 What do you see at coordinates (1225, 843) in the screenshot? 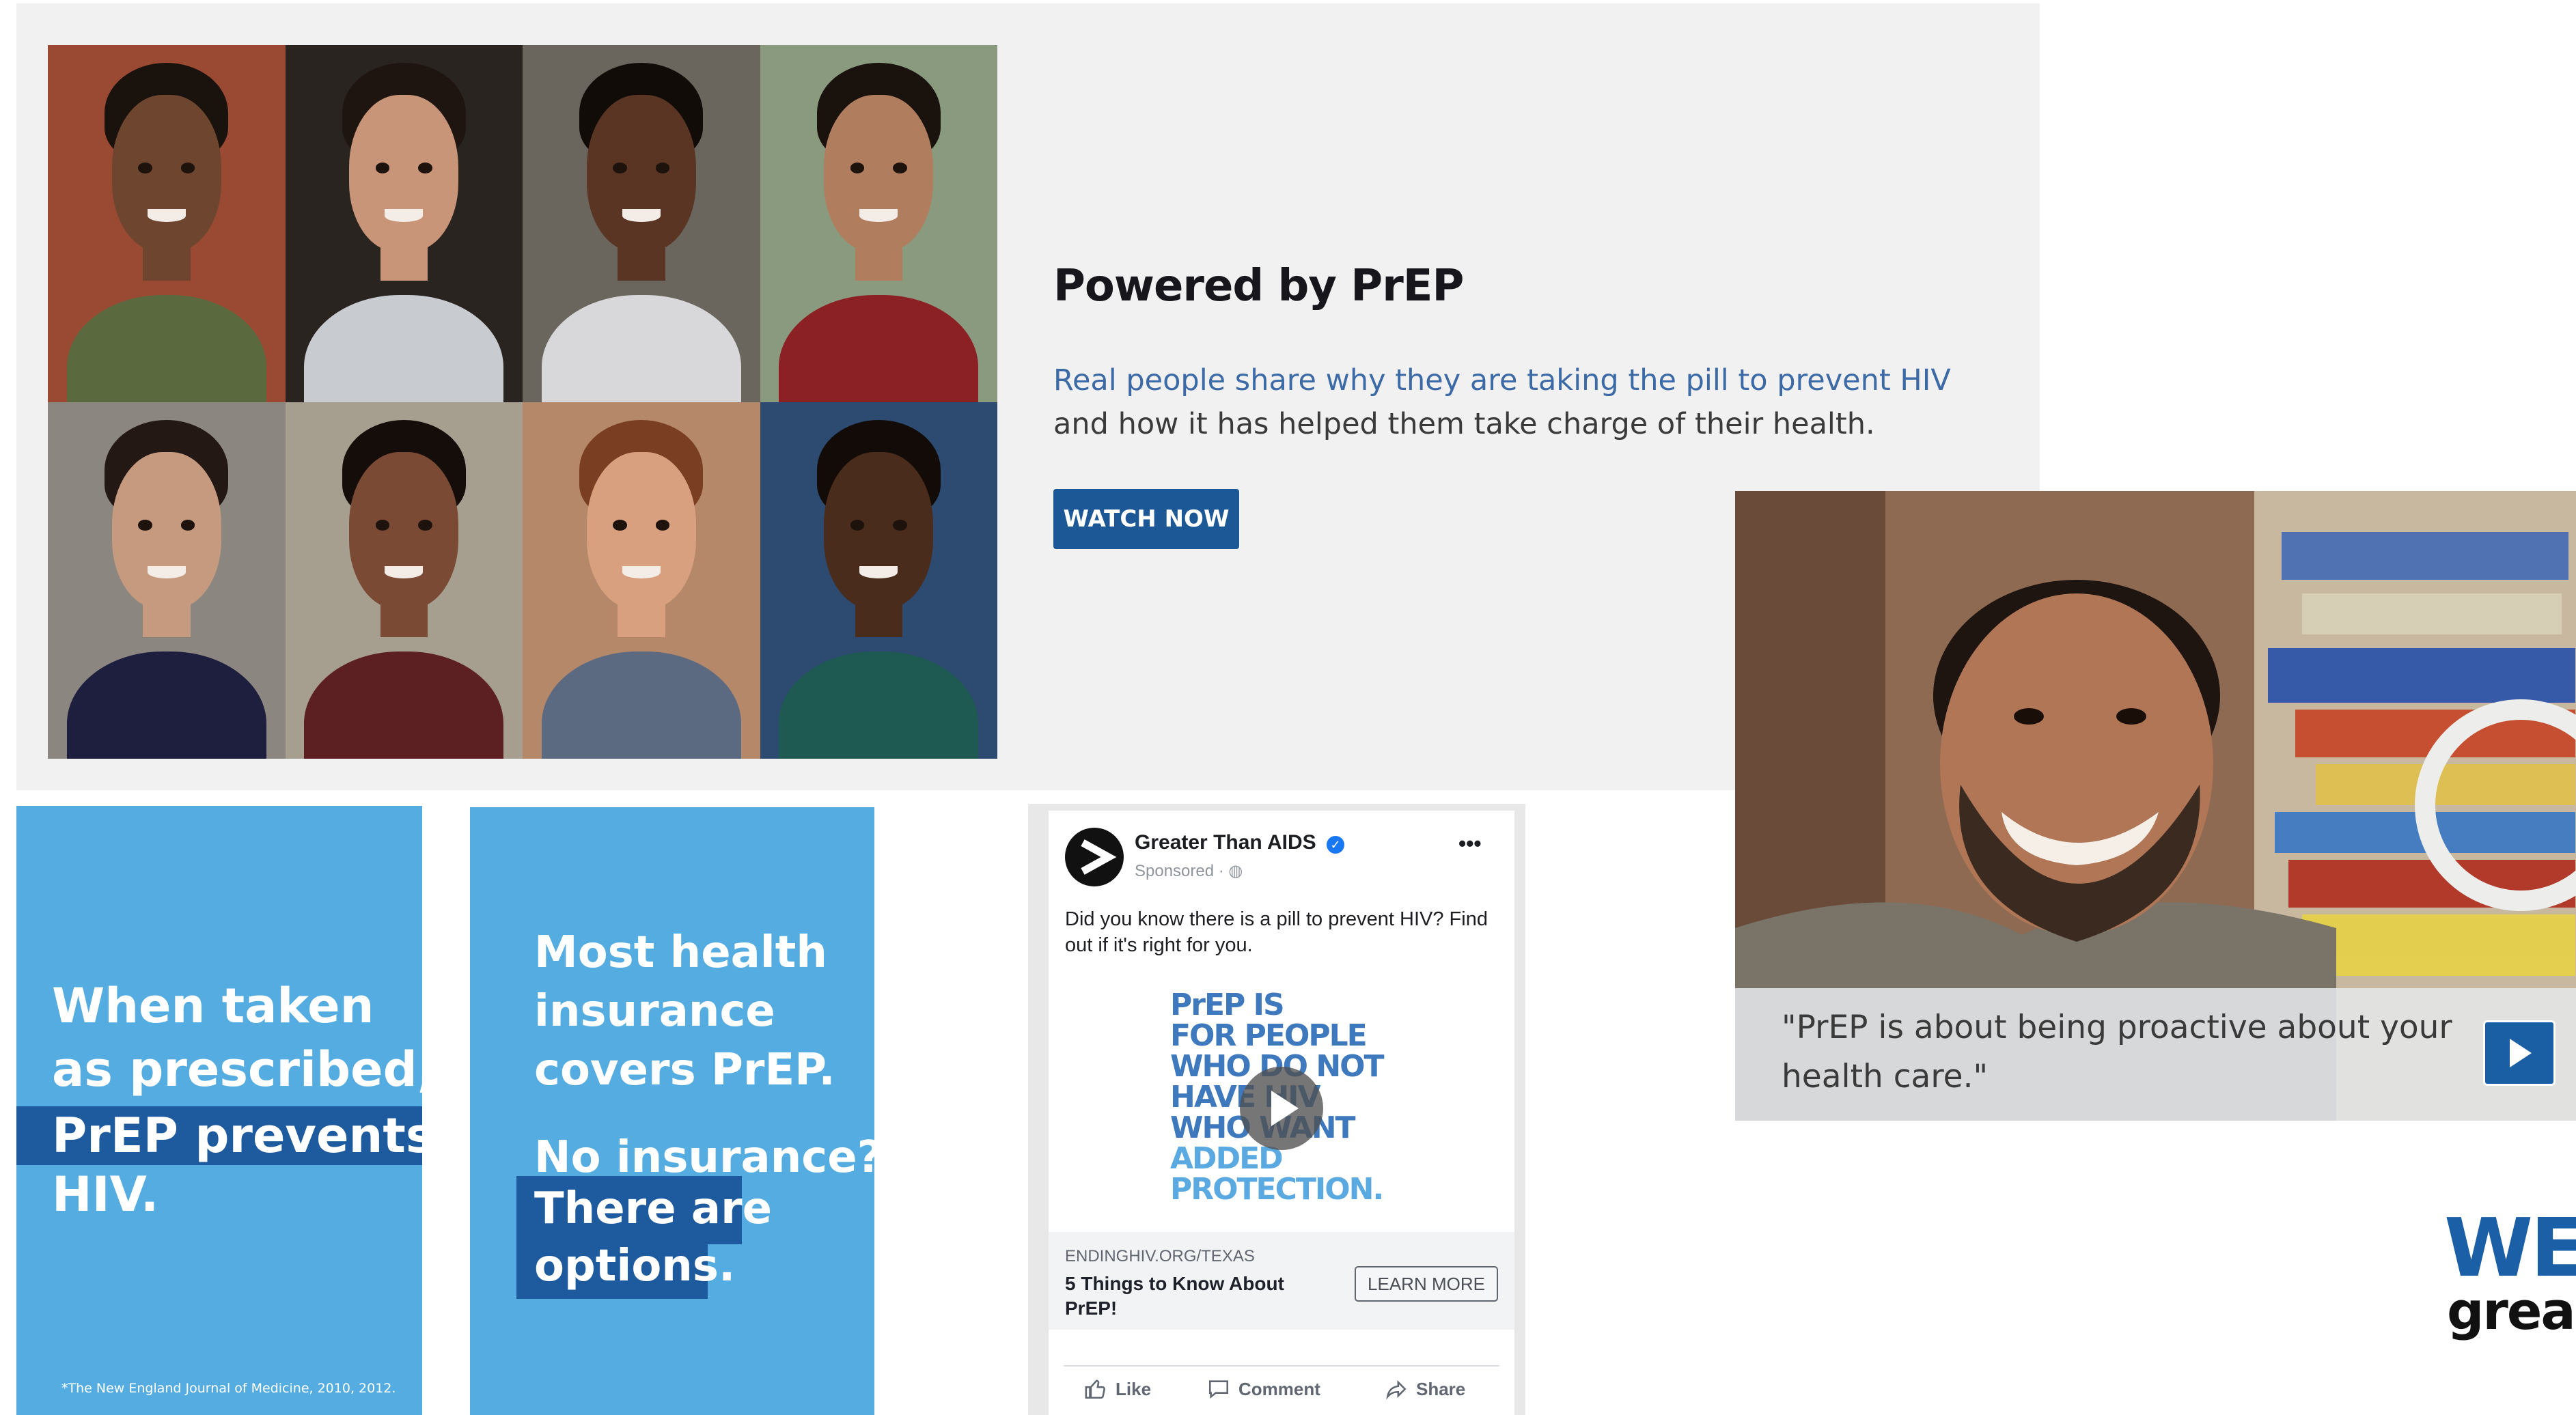
I see `page-name: Greater Than AIDS` at bounding box center [1225, 843].